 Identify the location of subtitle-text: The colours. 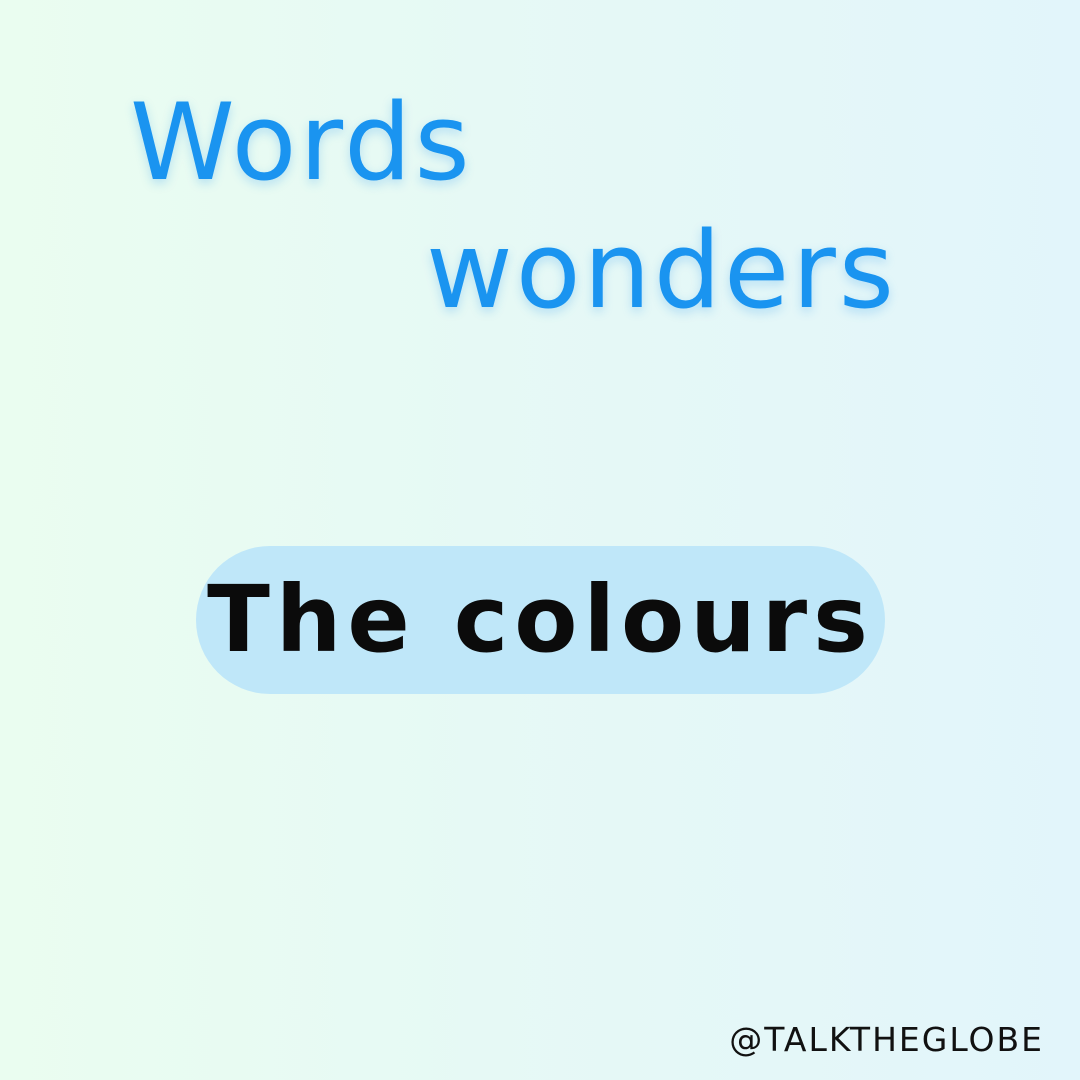
(540, 619).